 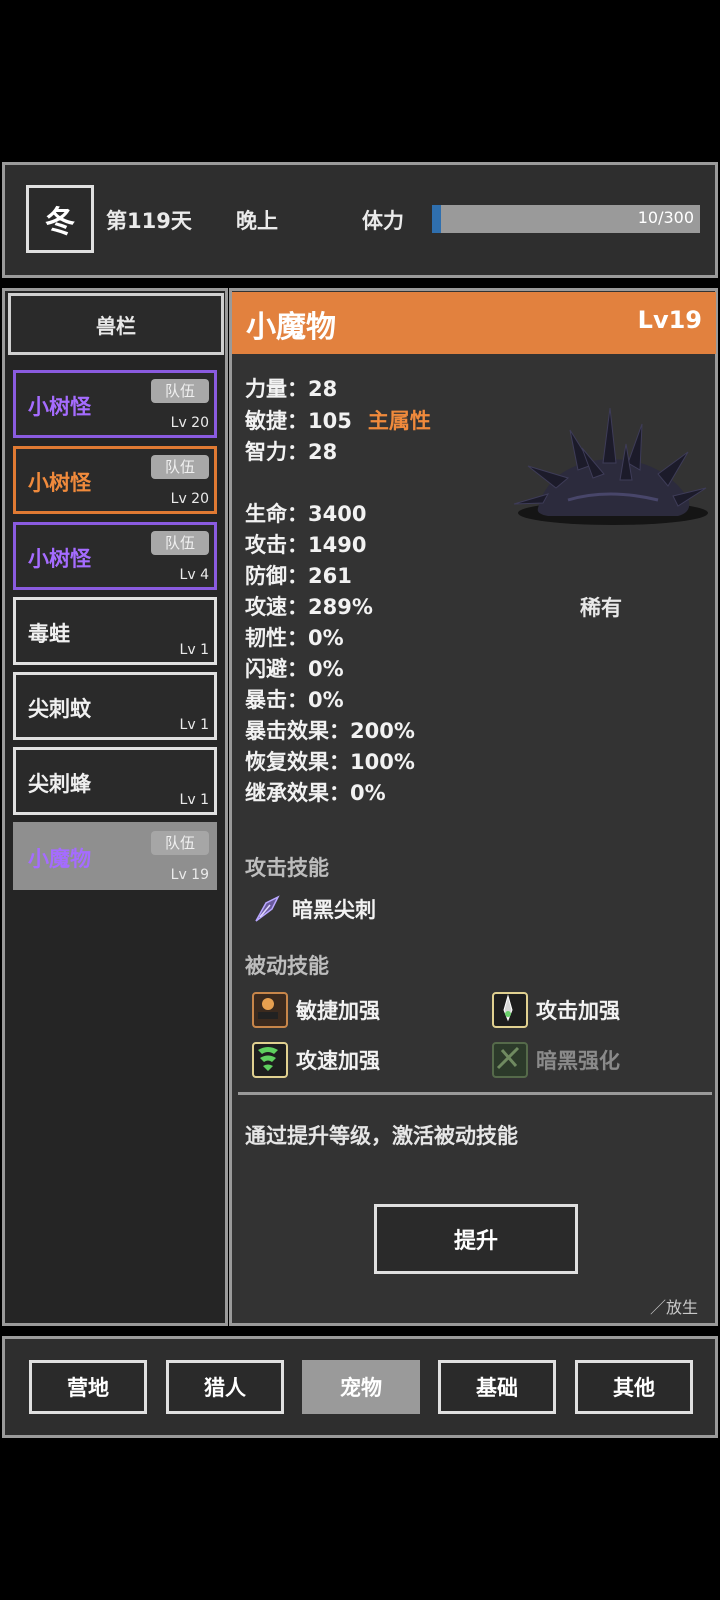 What do you see at coordinates (476, 1239) in the screenshot?
I see `upgrade-button: 提升` at bounding box center [476, 1239].